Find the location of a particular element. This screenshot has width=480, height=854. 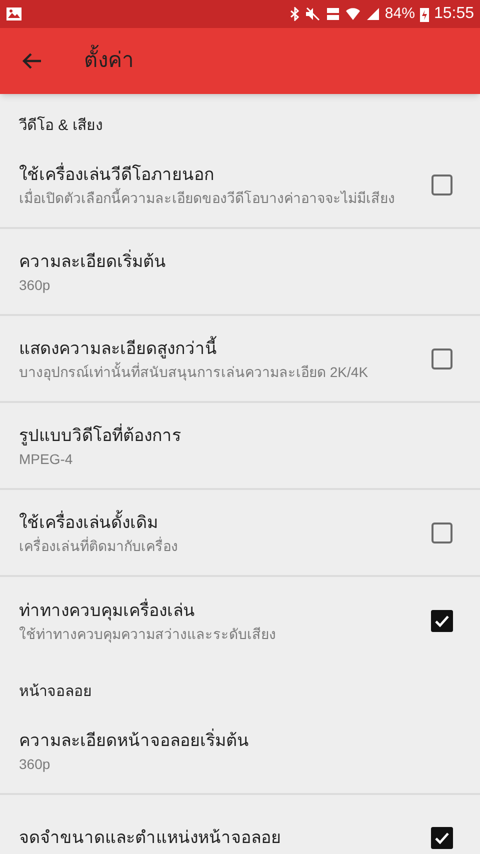

setting-title: ใช้เครื่องเล่นวีดีโอภายนอก is located at coordinates (117, 174).